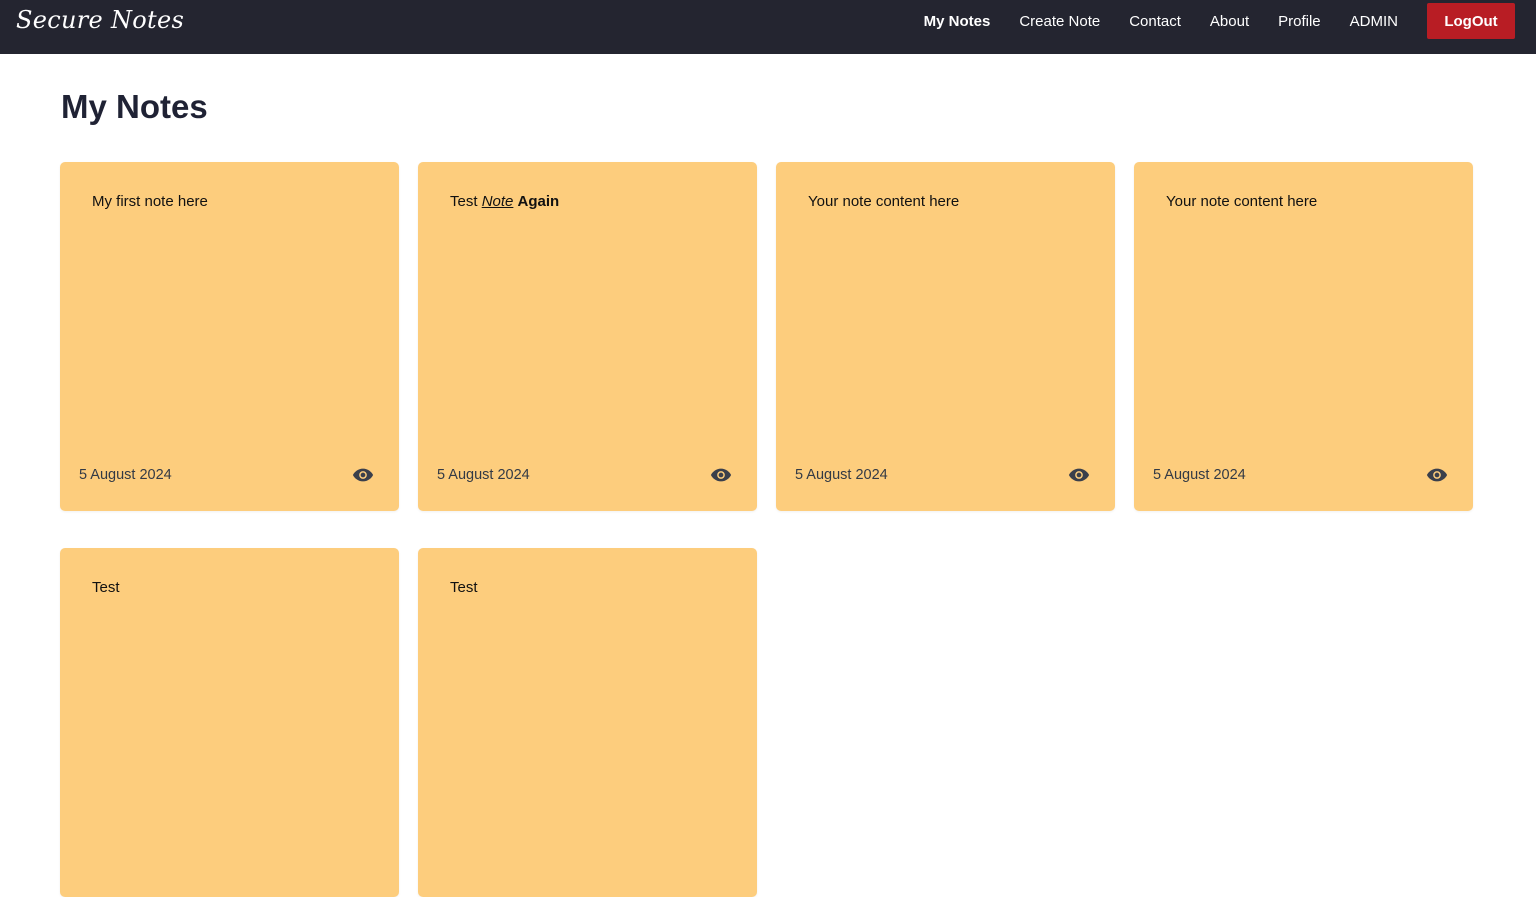 This screenshot has width=1536, height=897. What do you see at coordinates (1374, 21) in the screenshot?
I see `nav-link-admin: ADMIN` at bounding box center [1374, 21].